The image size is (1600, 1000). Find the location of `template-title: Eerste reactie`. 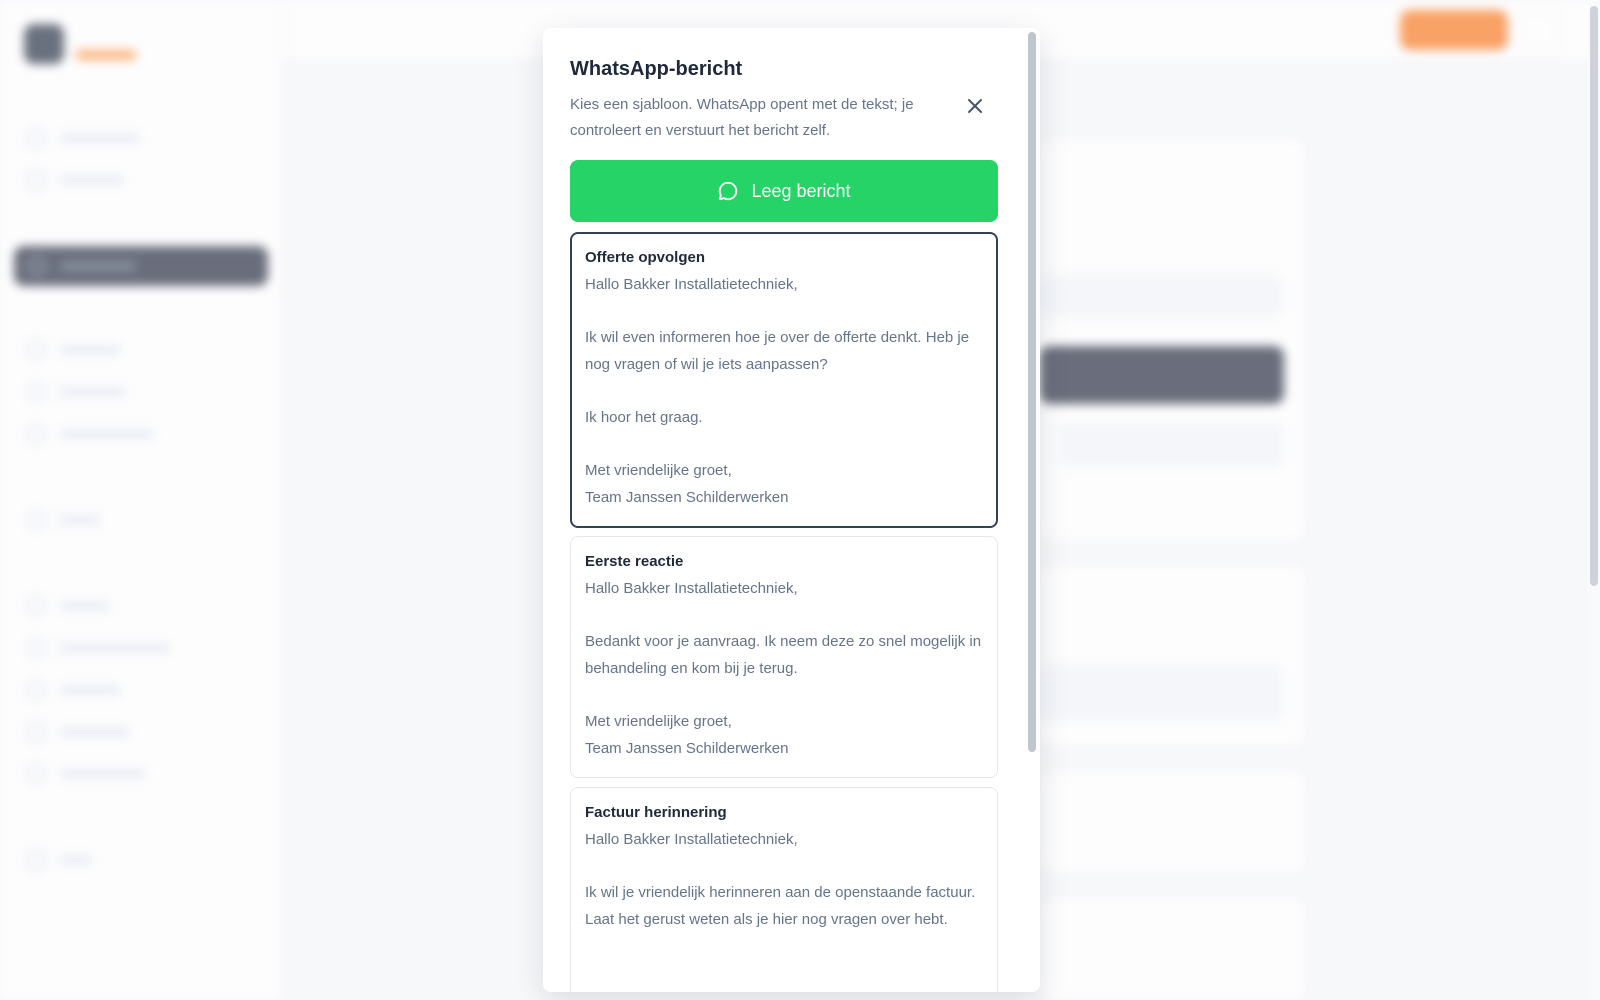

template-title: Eerste reactie is located at coordinates (634, 561).